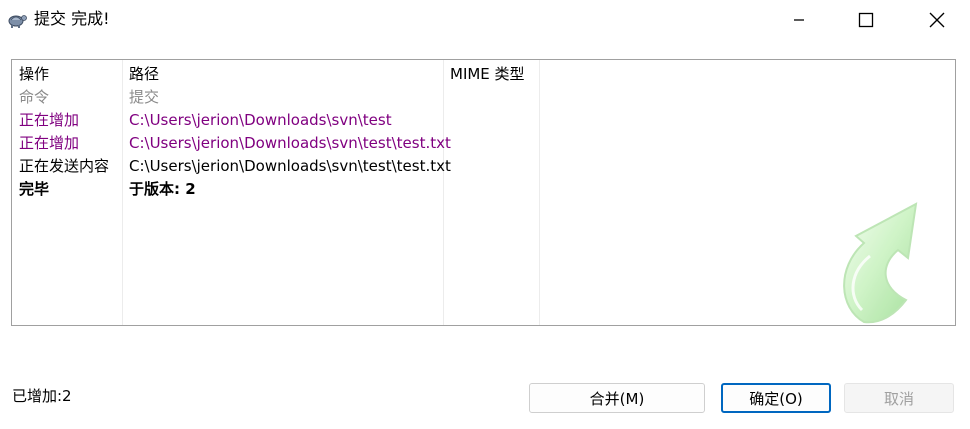 Image resolution: width=970 pixels, height=429 pixels. What do you see at coordinates (260, 120) in the screenshot?
I see `row-path: C:\Users\jerion\Downloads\svn\test` at bounding box center [260, 120].